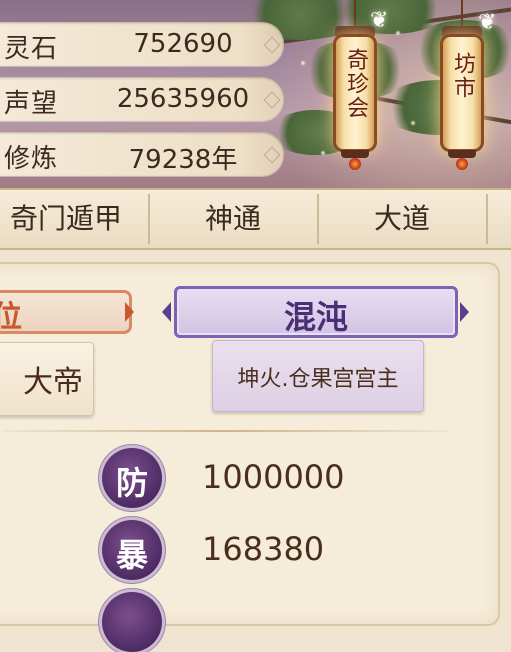 The width and height of the screenshot is (511, 652). I want to click on rank-badge-label: 混沌, so click(315, 317).